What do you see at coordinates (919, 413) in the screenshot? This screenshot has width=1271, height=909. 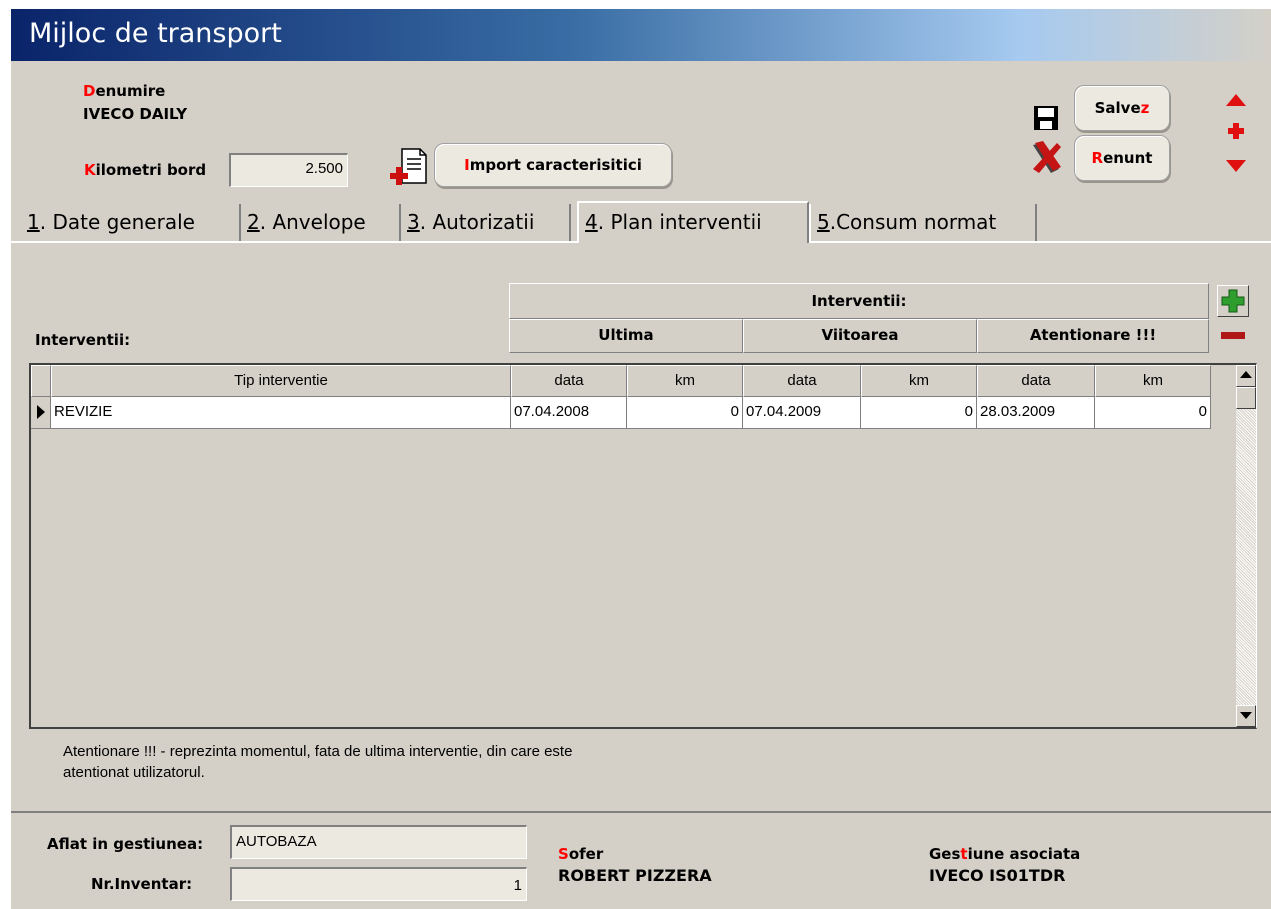 I see `cell-viitoarea-km: 0` at bounding box center [919, 413].